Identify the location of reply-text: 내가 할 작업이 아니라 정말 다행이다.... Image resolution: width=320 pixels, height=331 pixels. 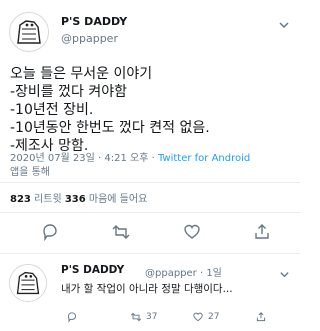
(147, 289).